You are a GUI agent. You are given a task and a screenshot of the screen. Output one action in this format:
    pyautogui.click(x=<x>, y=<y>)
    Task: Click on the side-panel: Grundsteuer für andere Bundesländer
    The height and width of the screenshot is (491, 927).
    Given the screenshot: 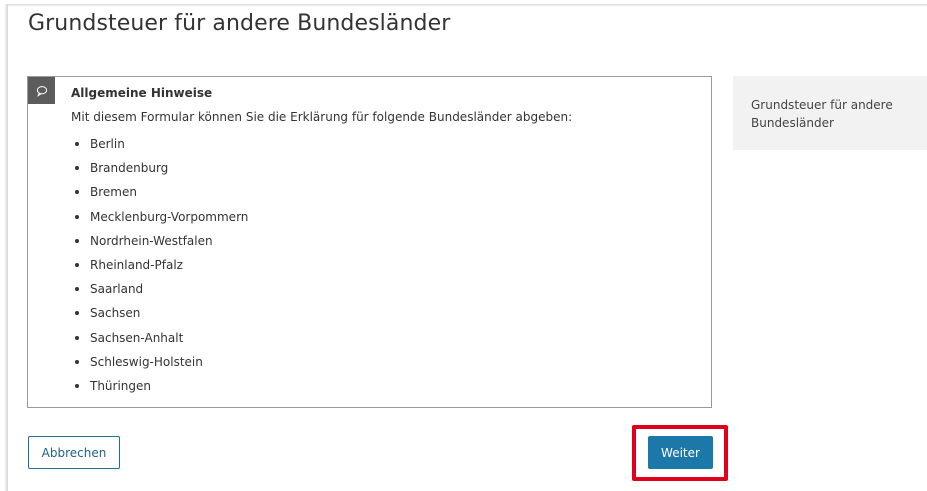 What is the action you would take?
    pyautogui.click(x=830, y=113)
    